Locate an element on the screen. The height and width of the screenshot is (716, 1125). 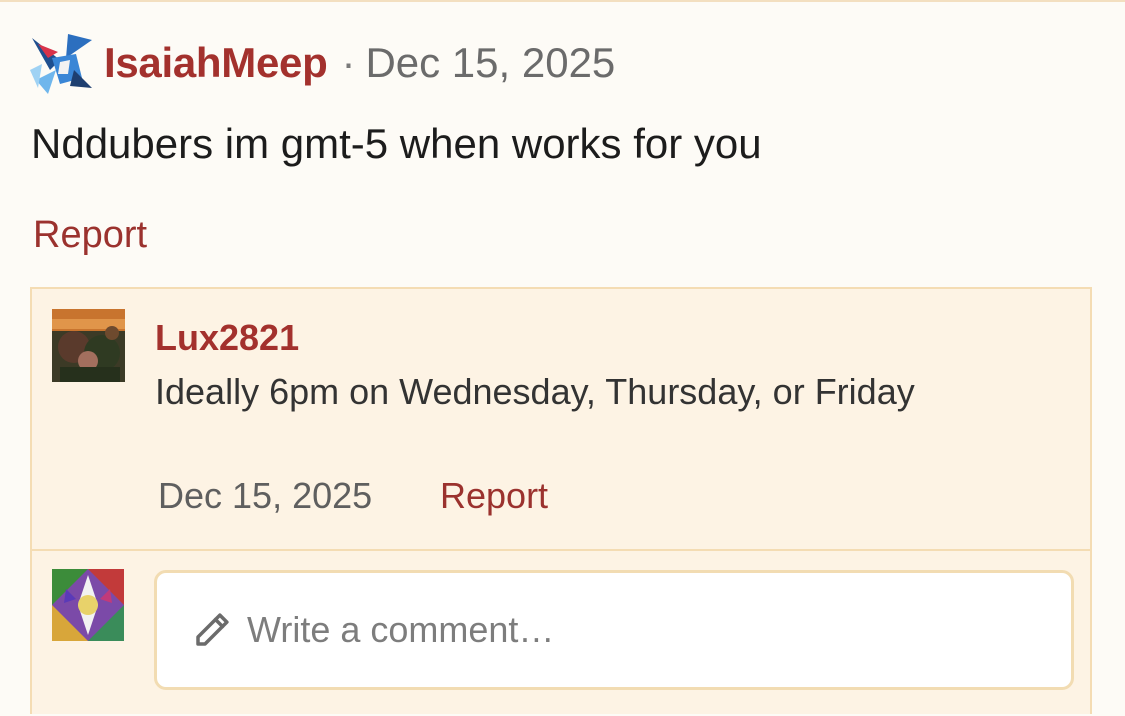
reply-author-name: Lux2821 is located at coordinates (227, 338).